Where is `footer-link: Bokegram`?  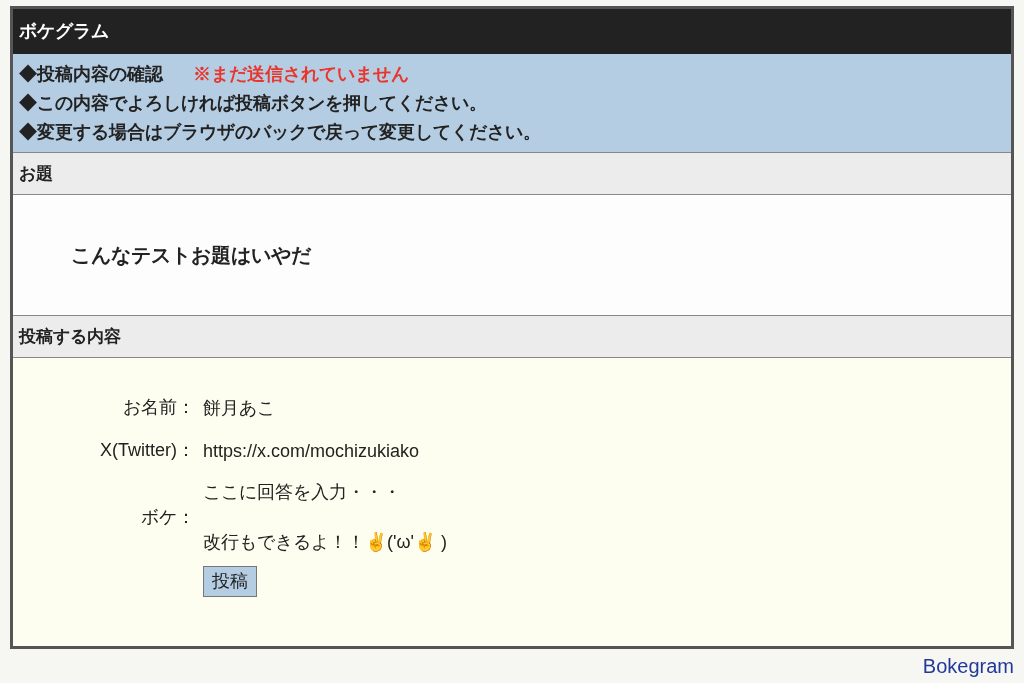 footer-link: Bokegram is located at coordinates (968, 666).